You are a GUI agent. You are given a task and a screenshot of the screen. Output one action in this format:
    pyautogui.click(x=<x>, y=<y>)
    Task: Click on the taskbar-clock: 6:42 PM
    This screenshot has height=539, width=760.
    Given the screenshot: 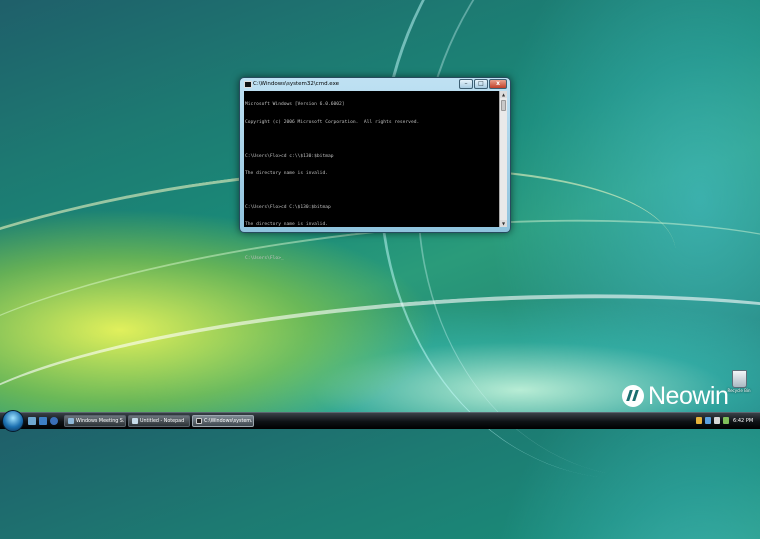 What is the action you would take?
    pyautogui.click(x=743, y=421)
    